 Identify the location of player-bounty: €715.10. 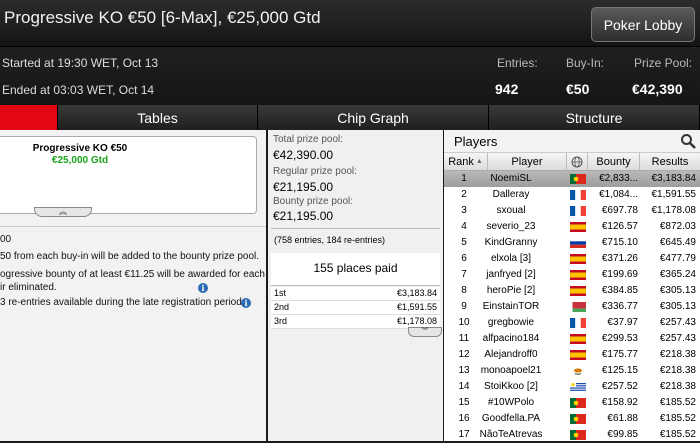
(619, 242).